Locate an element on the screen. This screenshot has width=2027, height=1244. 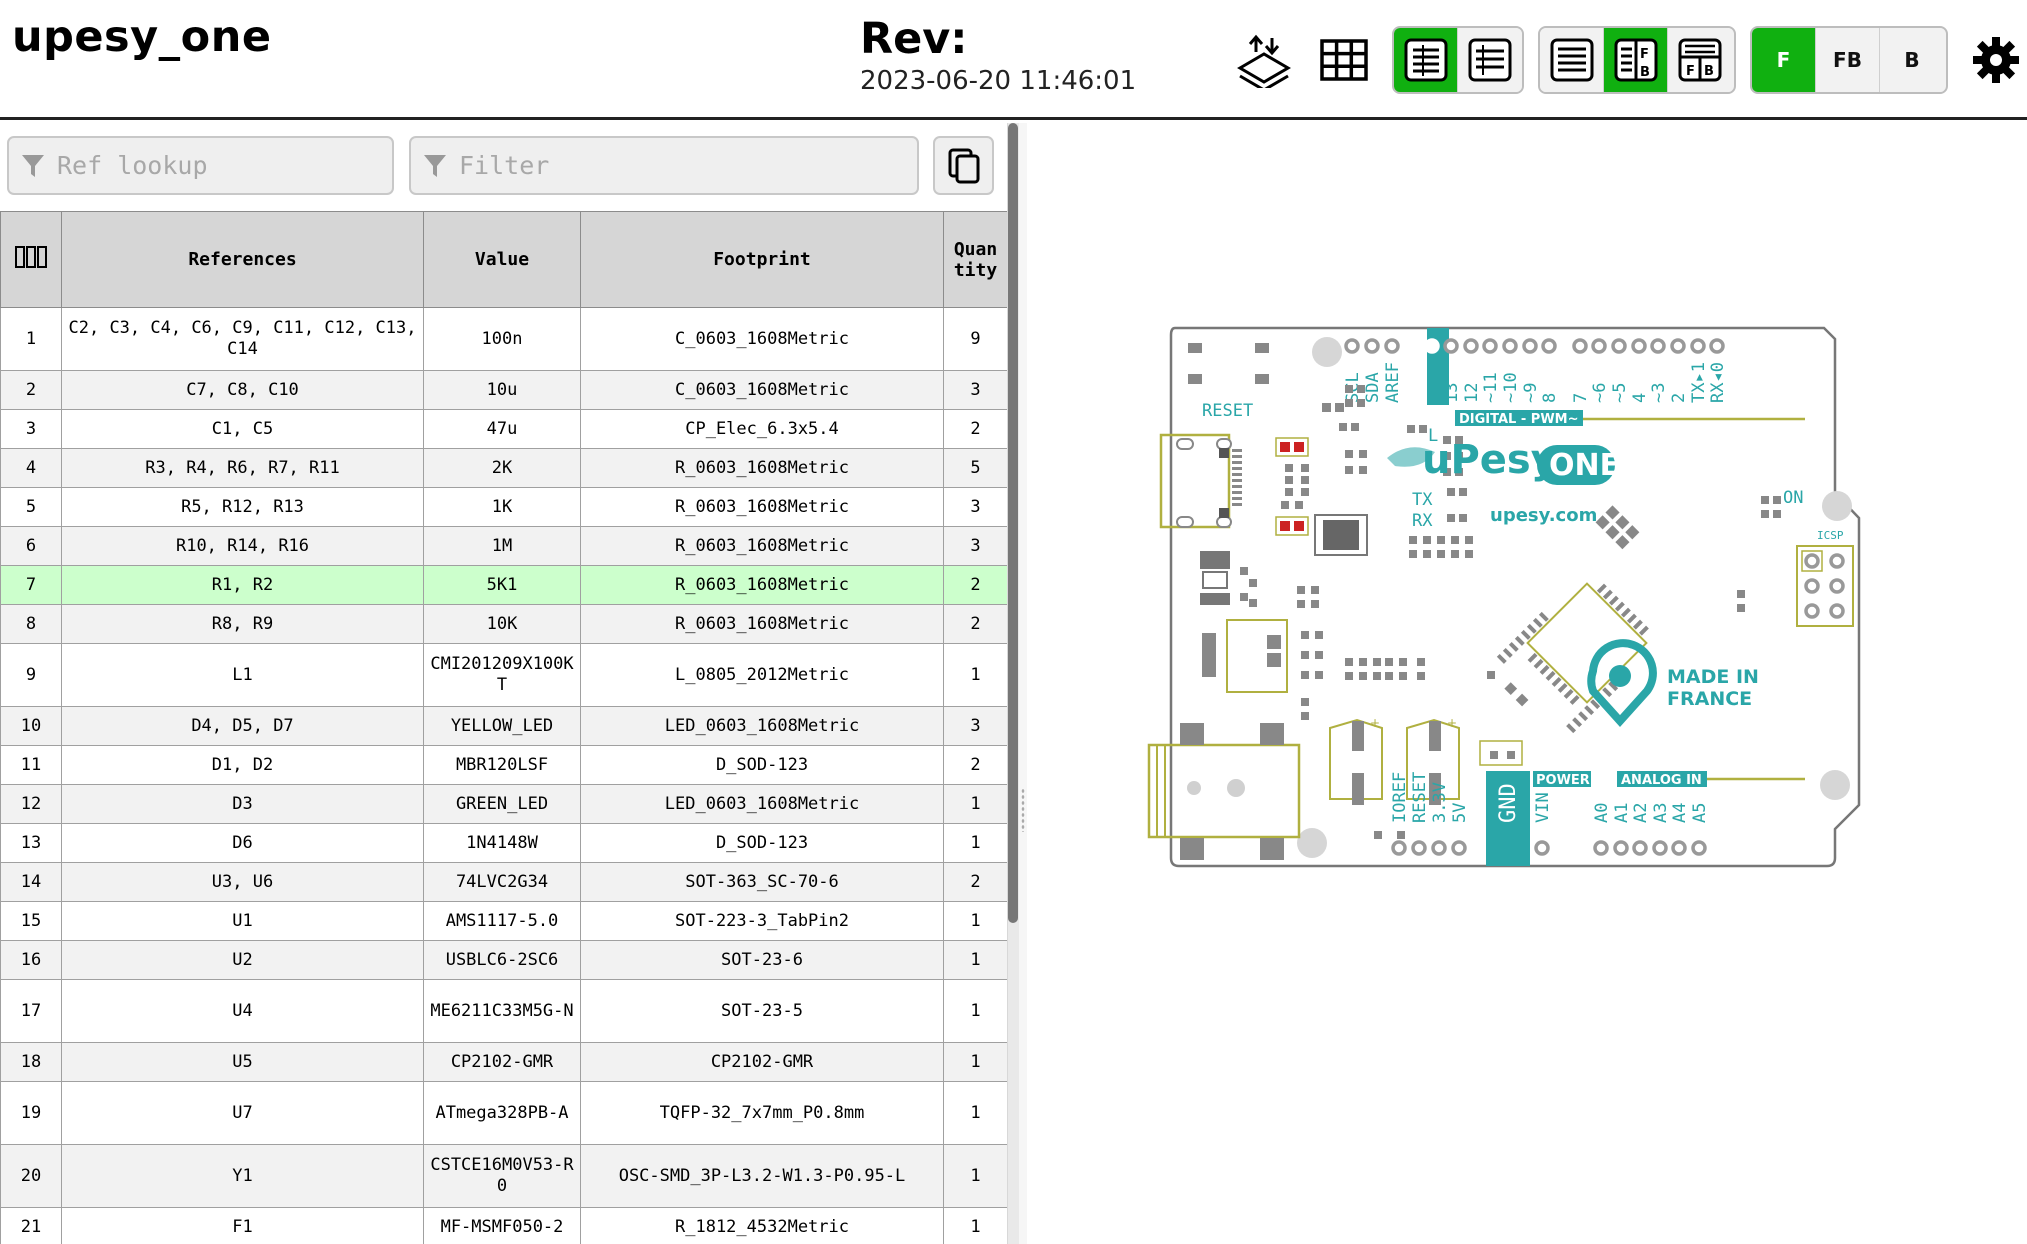
table-row: 18 U5 CP2102-GMR CP2102-GMR 1 is located at coordinates (503, 1062).